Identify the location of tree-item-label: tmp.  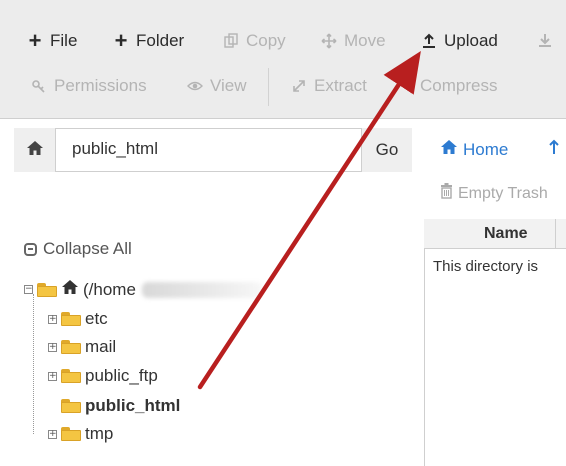
(99, 433).